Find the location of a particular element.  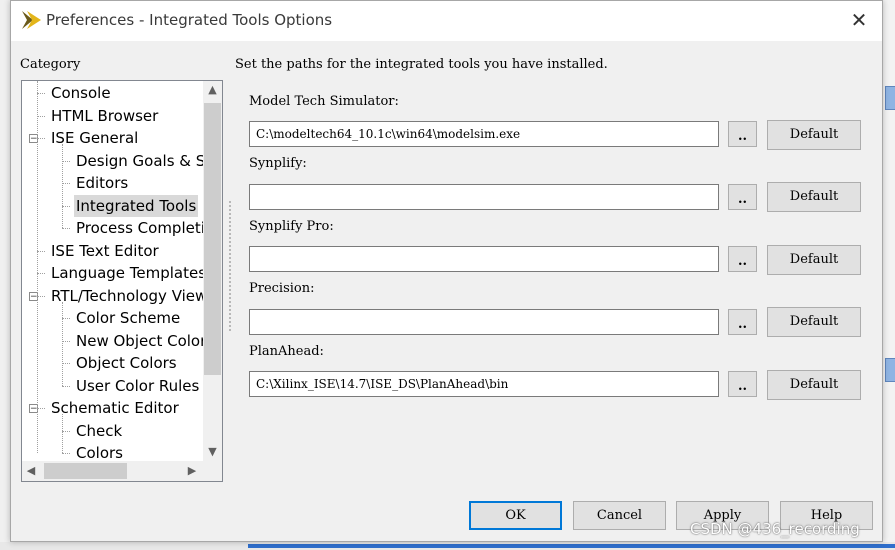

category-label: Category is located at coordinates (50, 64).